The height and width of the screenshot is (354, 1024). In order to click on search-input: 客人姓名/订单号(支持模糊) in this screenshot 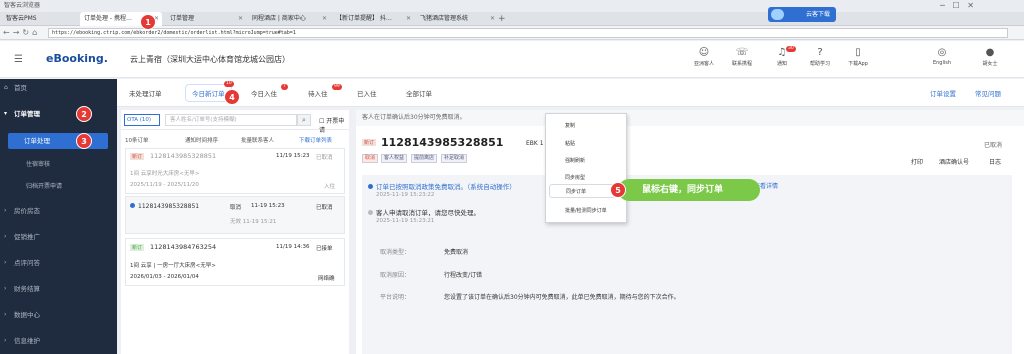, I will do `click(231, 120)`.